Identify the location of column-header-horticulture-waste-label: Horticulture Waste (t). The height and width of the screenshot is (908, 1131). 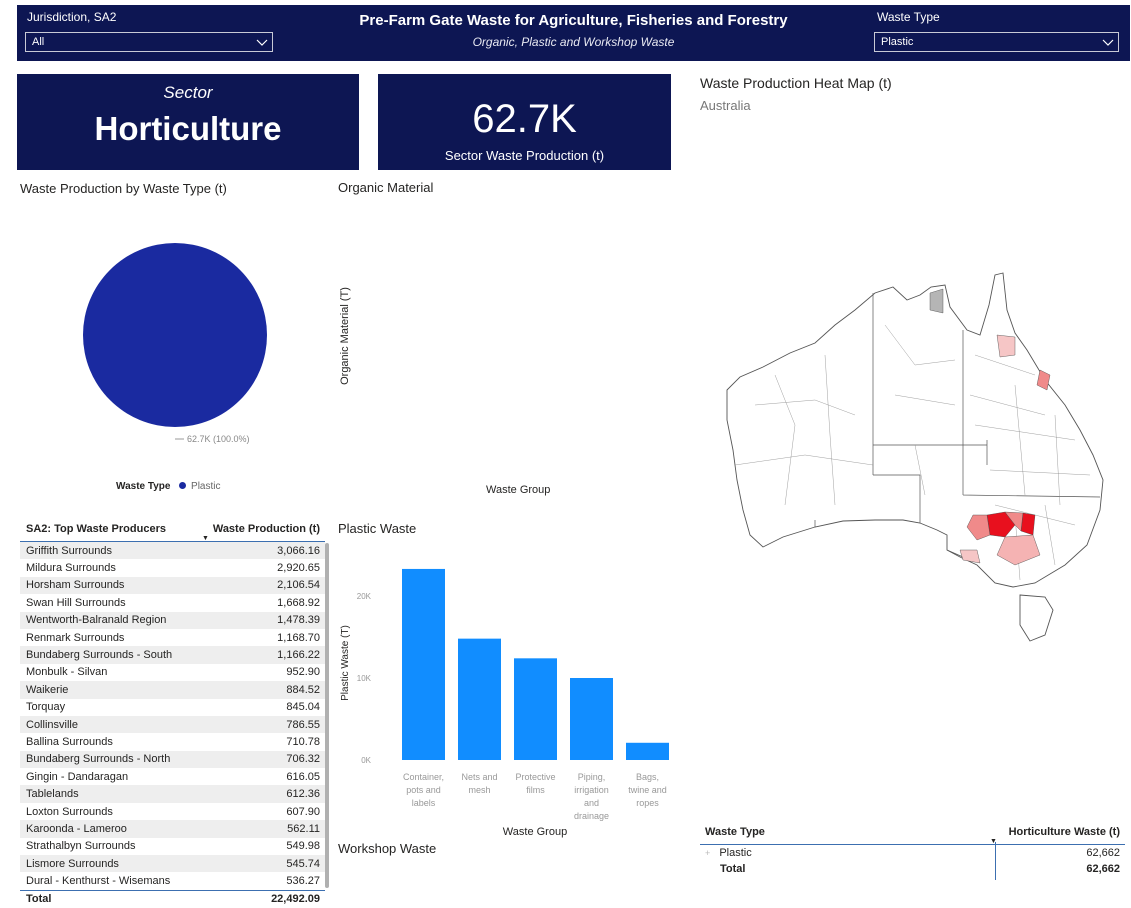
(1064, 832).